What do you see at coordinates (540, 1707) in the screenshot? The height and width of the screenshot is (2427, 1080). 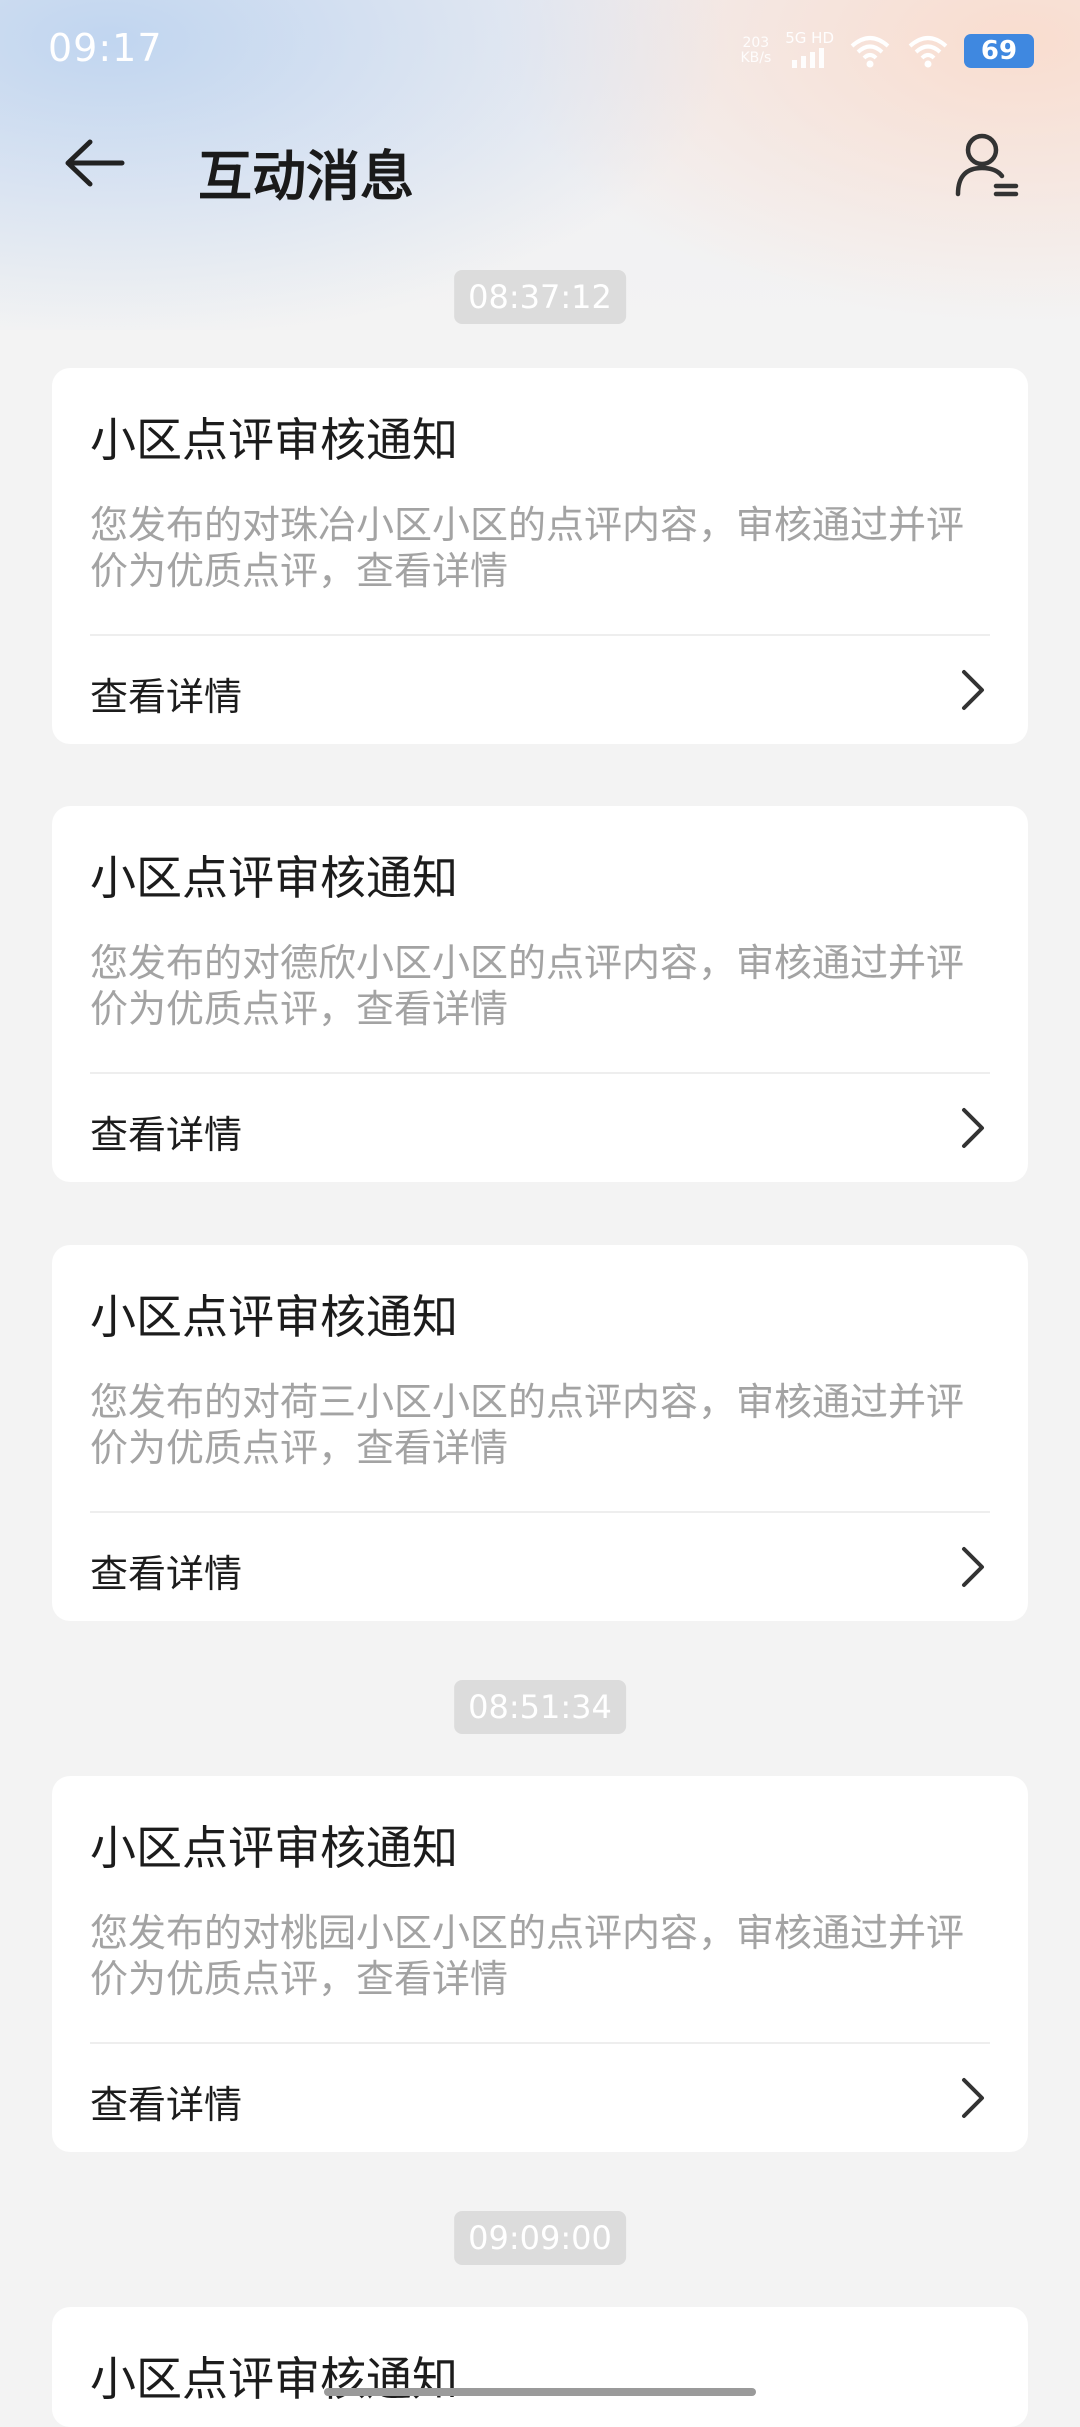 I see `timestamp-pill: 08:51:34` at bounding box center [540, 1707].